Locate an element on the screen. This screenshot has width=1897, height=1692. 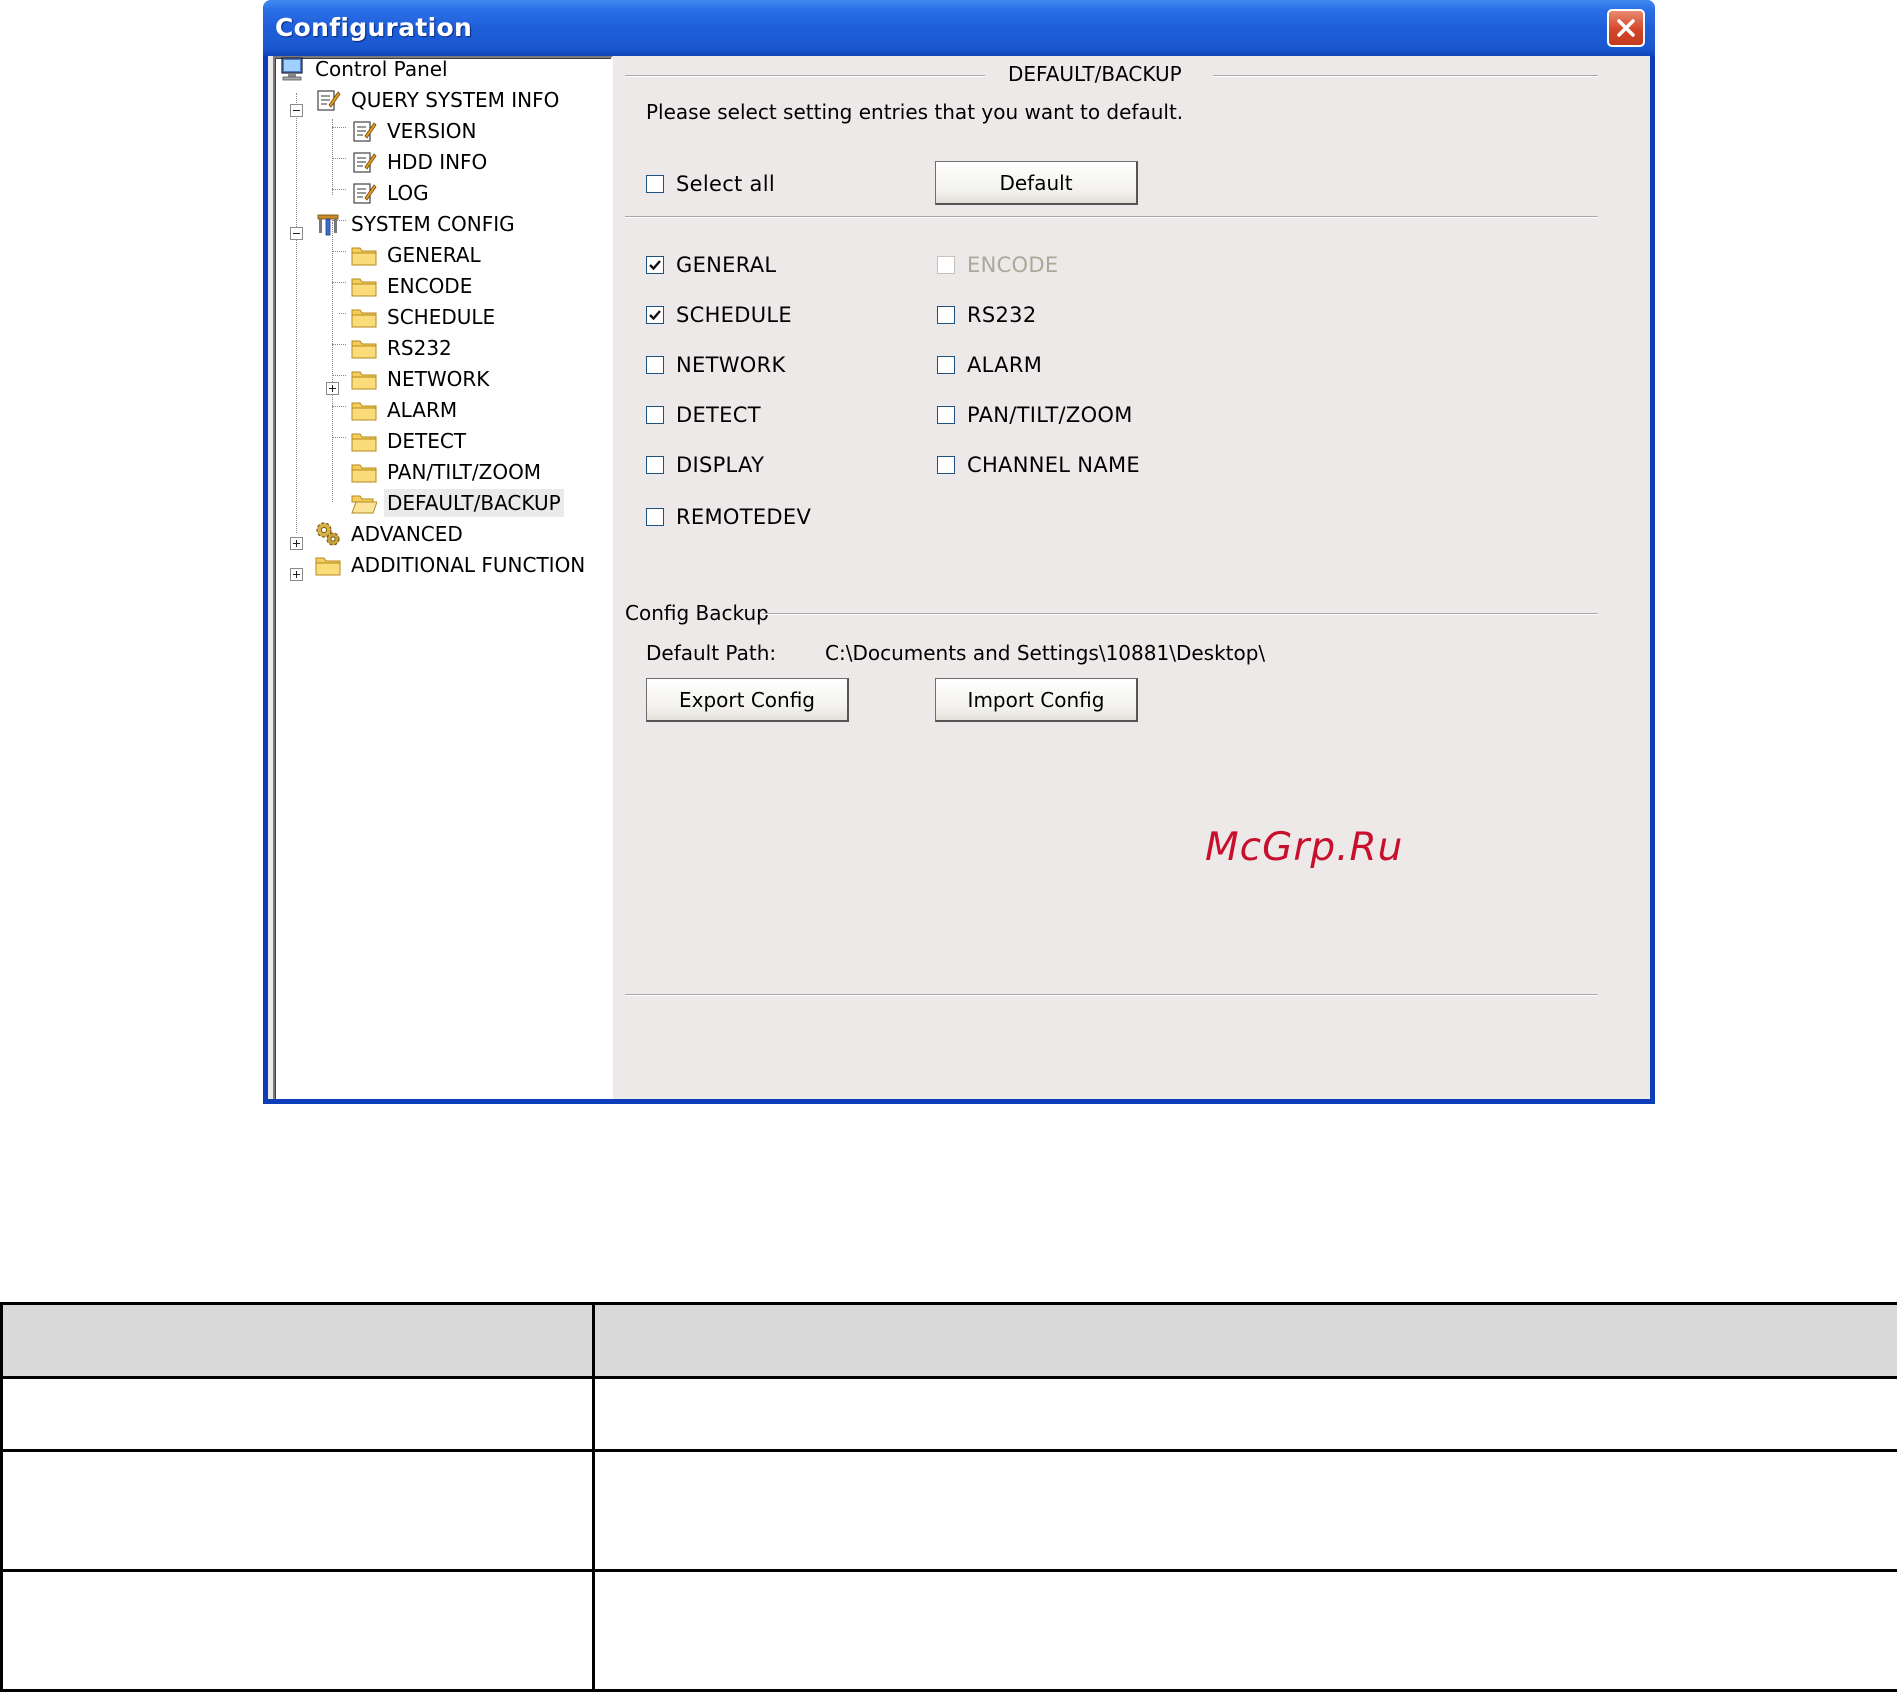
expand-network is located at coordinates (332, 388).